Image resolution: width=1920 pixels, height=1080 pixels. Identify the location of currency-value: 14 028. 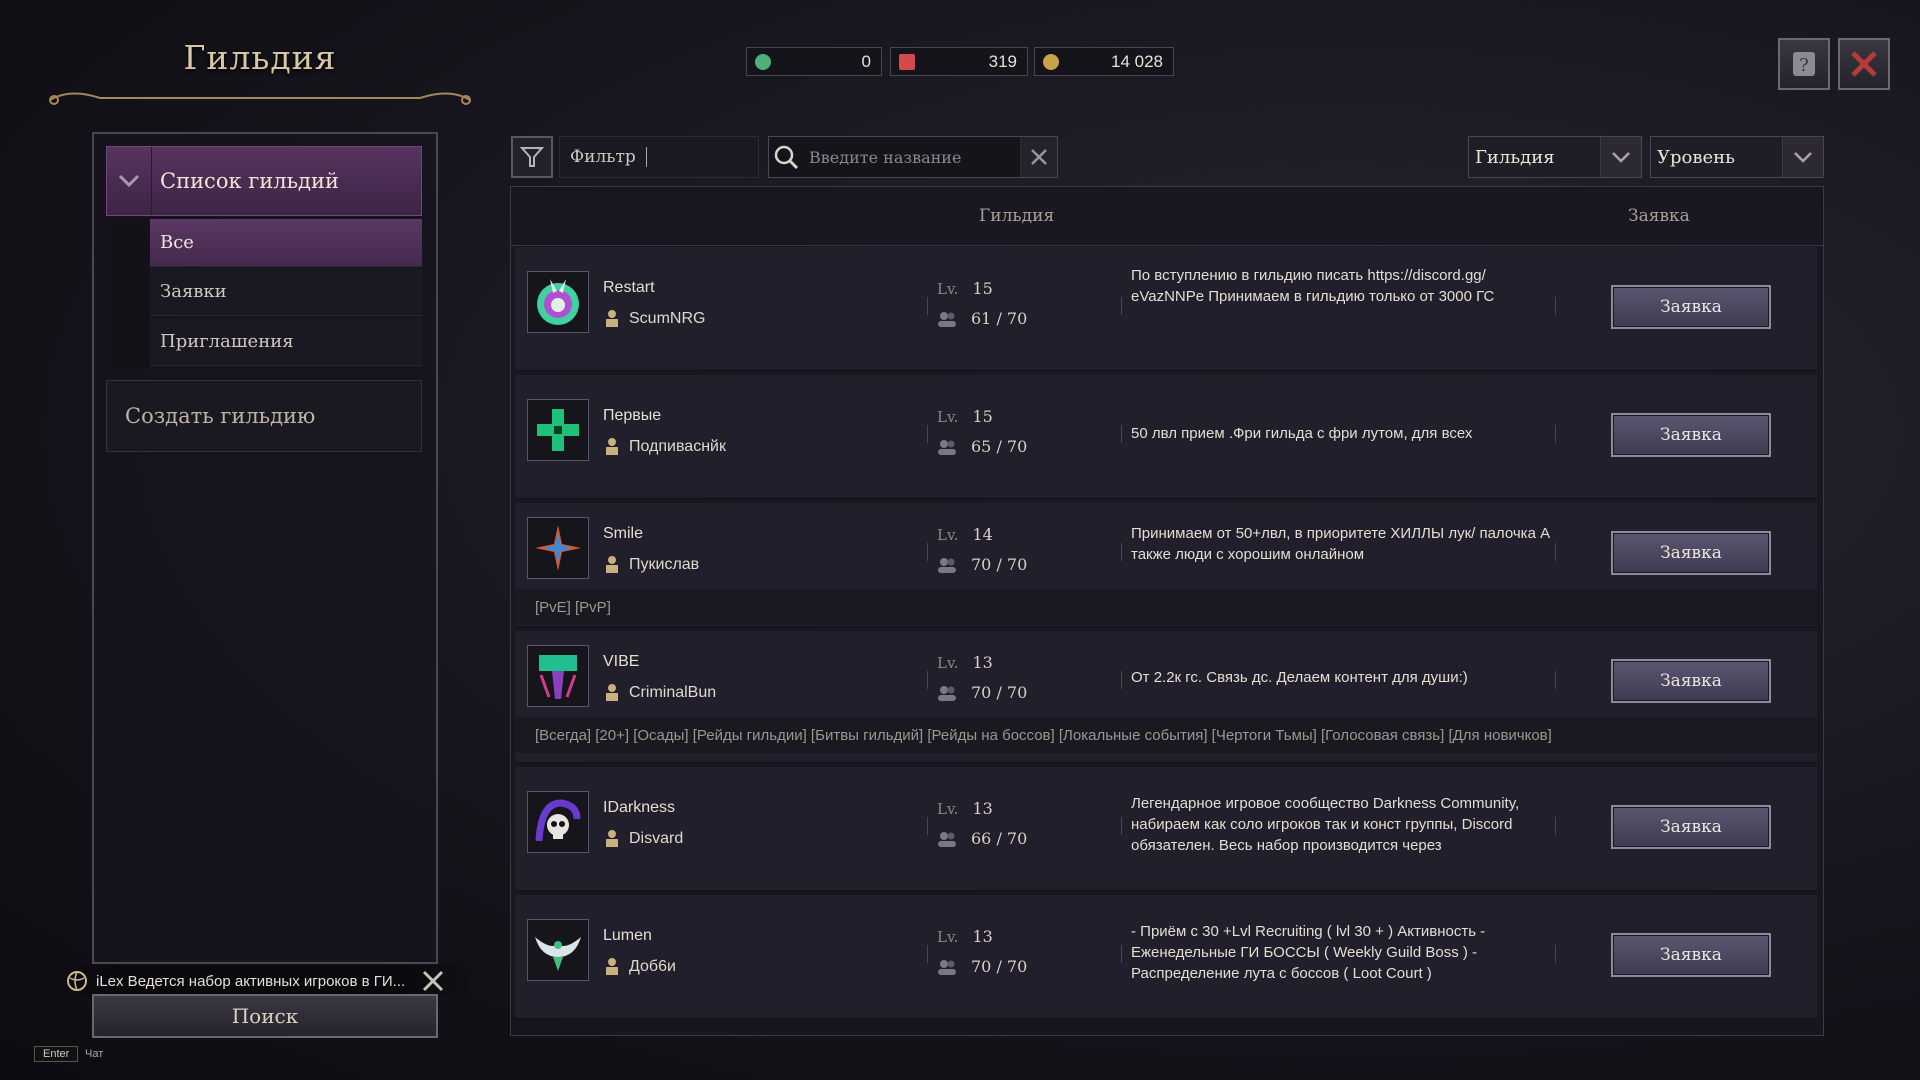
(1137, 61).